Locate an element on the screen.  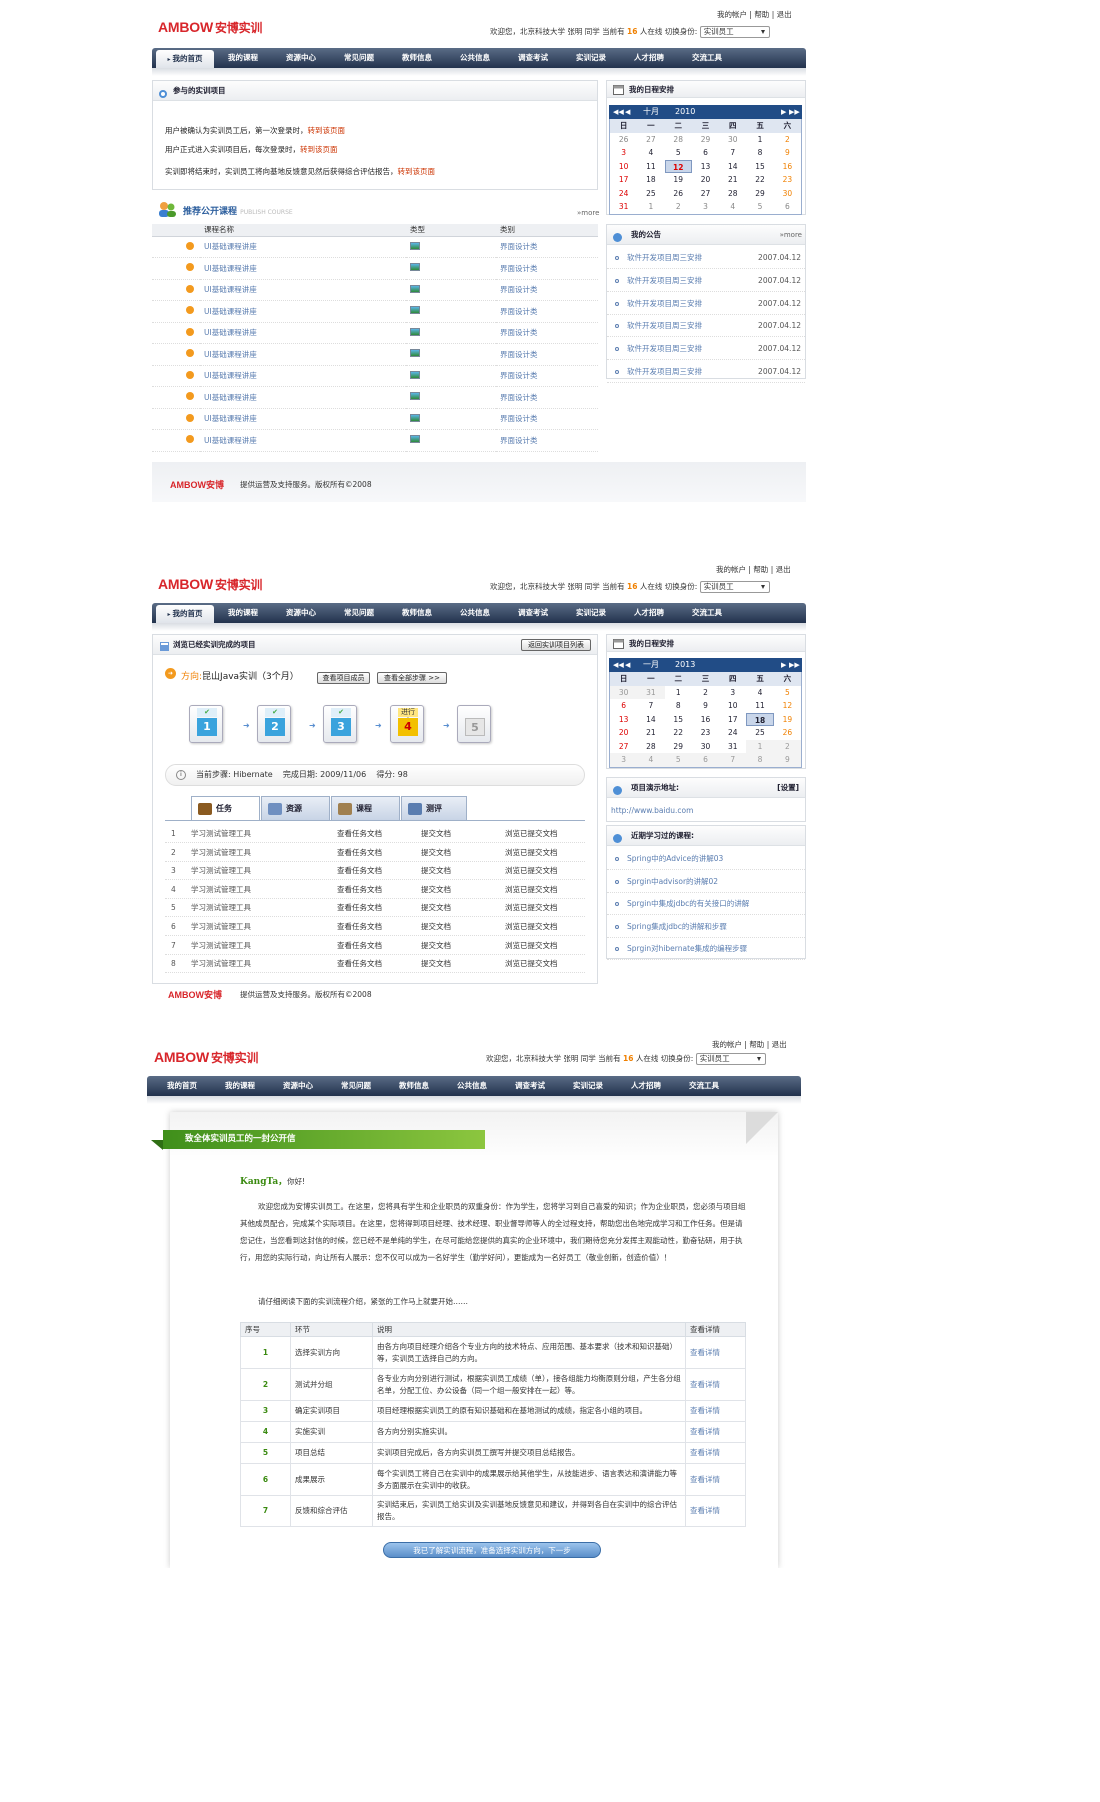
calendar-day: 23 is located at coordinates (787, 180).